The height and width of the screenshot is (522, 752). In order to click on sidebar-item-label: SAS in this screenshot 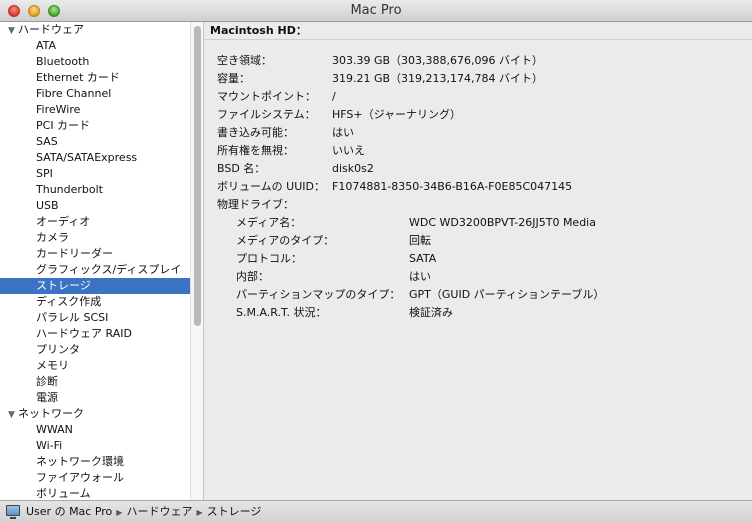, I will do `click(47, 141)`.